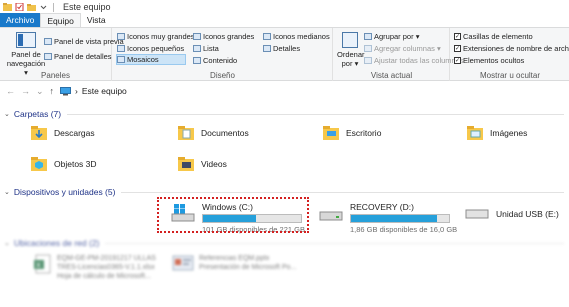 Image resolution: width=569 pixels, height=307 pixels. I want to click on address-bar: ← → ⌄ ↑ › Este equipo, so click(284, 91).